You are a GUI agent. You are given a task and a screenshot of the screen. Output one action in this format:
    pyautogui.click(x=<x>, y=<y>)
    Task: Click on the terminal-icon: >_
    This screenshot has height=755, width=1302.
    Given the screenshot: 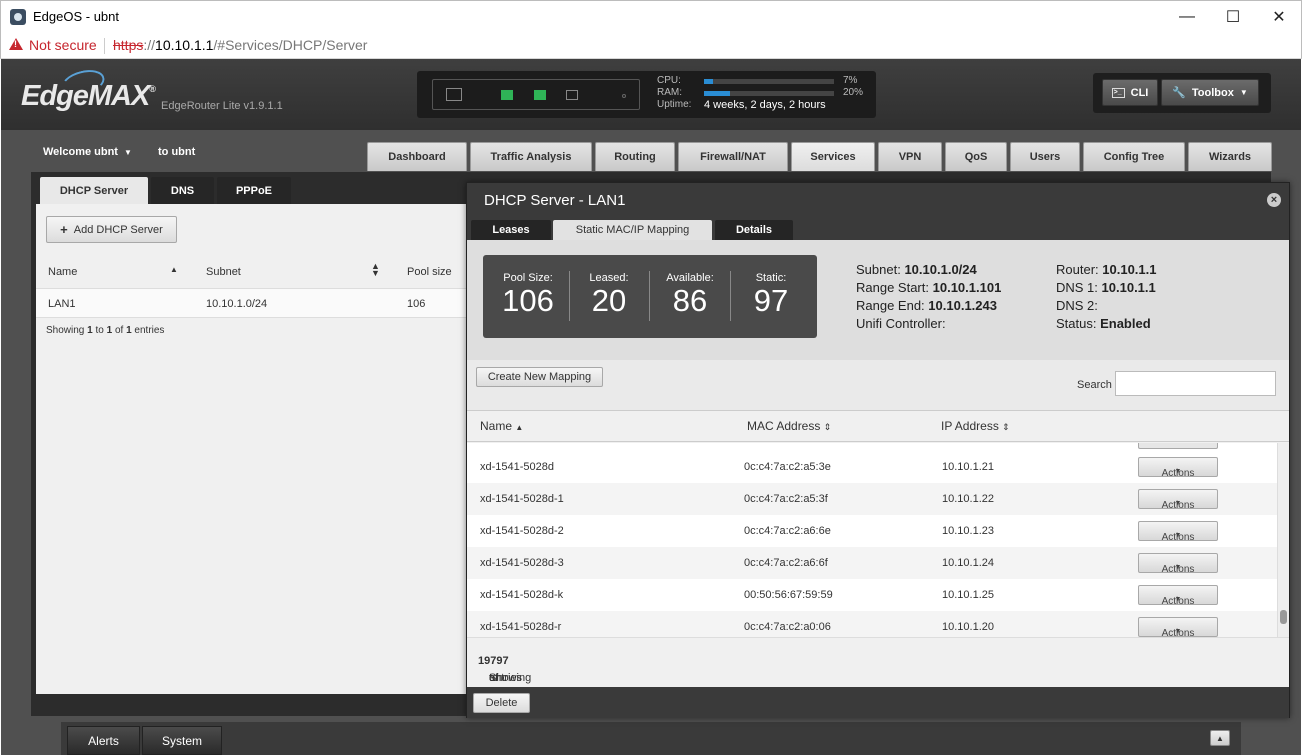 What is the action you would take?
    pyautogui.click(x=1118, y=92)
    